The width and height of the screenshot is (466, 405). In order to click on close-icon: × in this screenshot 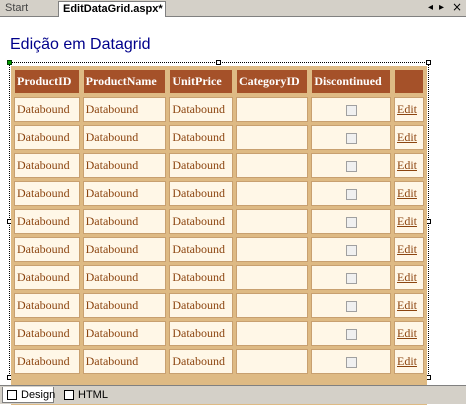, I will do `click(457, 7)`.